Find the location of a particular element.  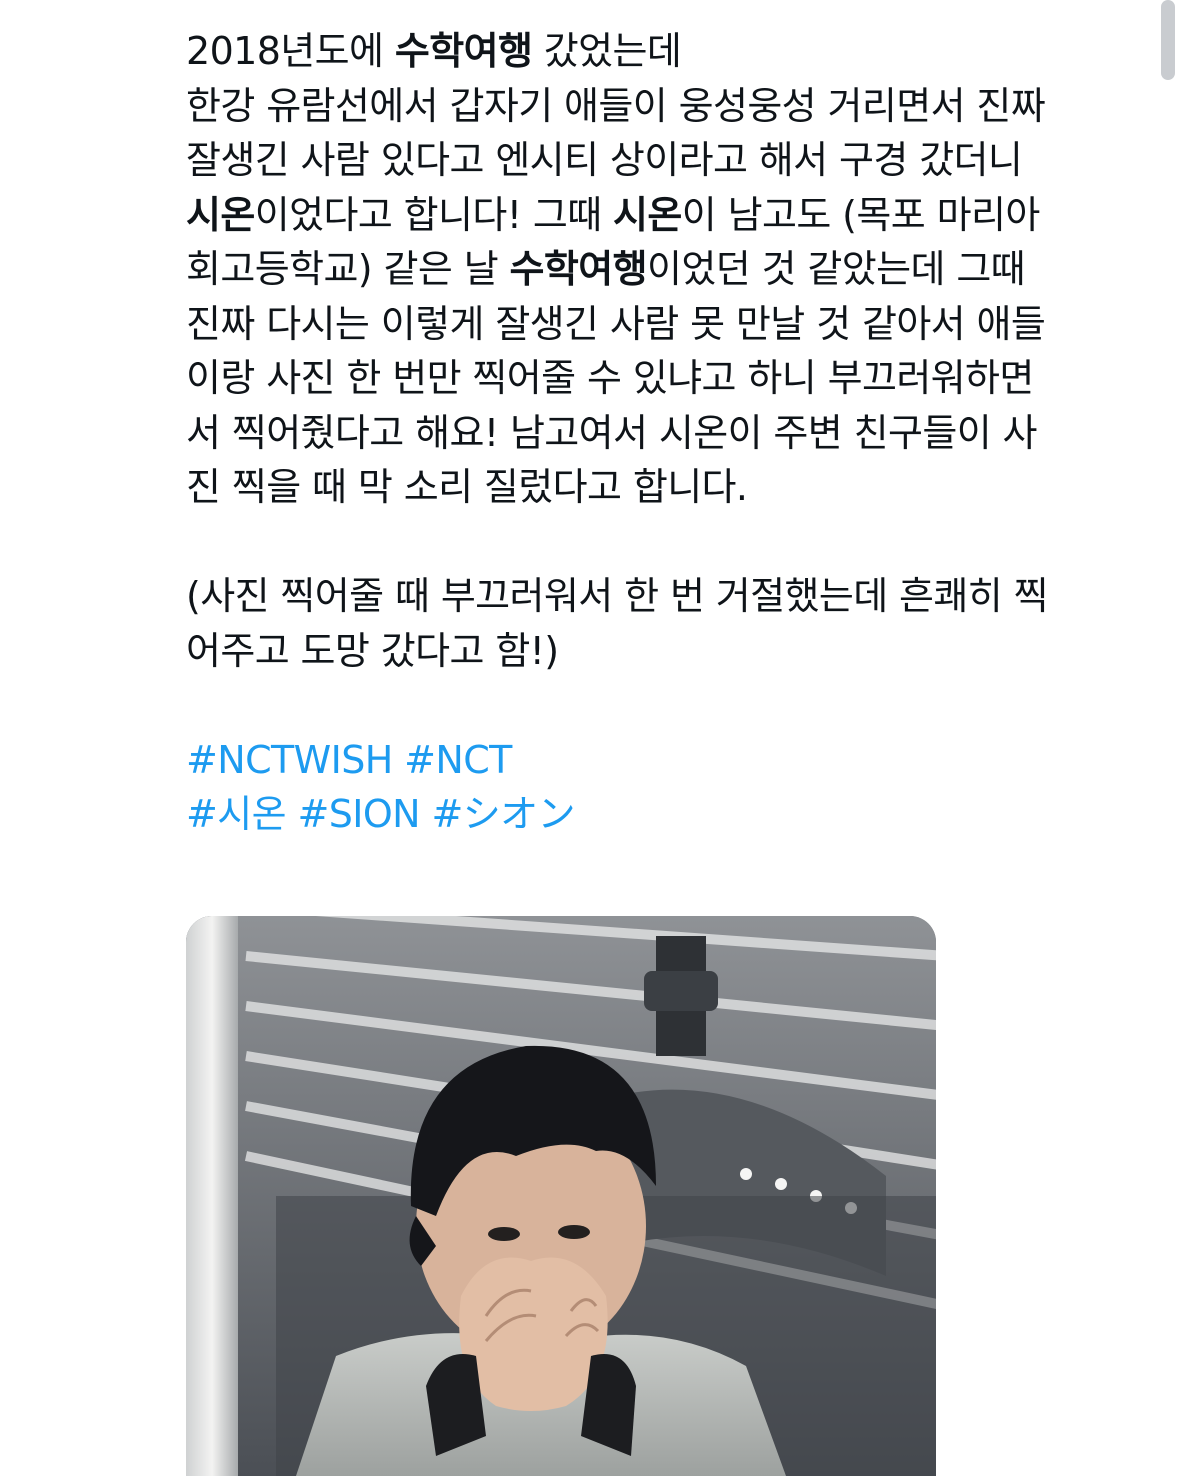

text-segment: 이랑 사진 한 번만 찍어줄 수 있냐고 하니 부끄러워하면 is located at coordinates (610, 378).